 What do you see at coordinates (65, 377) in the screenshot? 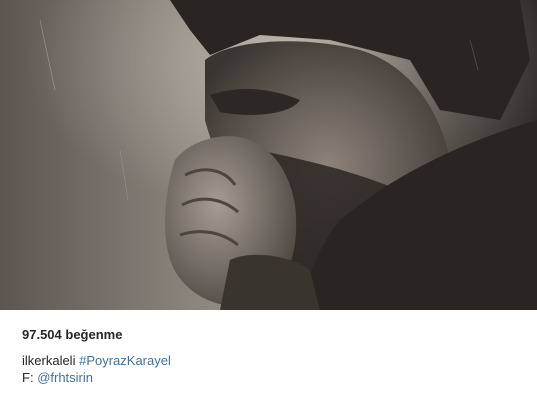
I see `credit-mention: @frhtsirin` at bounding box center [65, 377].